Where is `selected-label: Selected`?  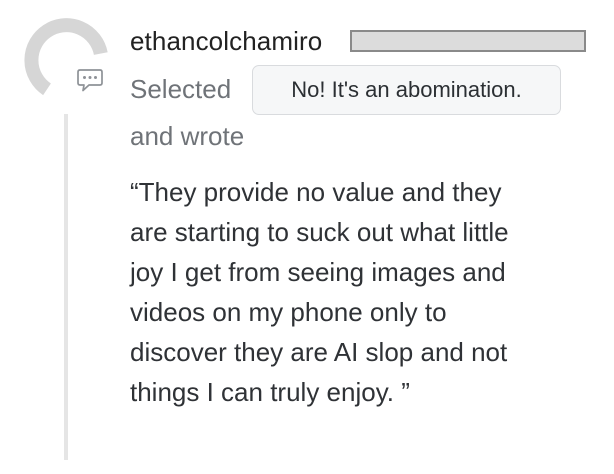 selected-label: Selected is located at coordinates (181, 89).